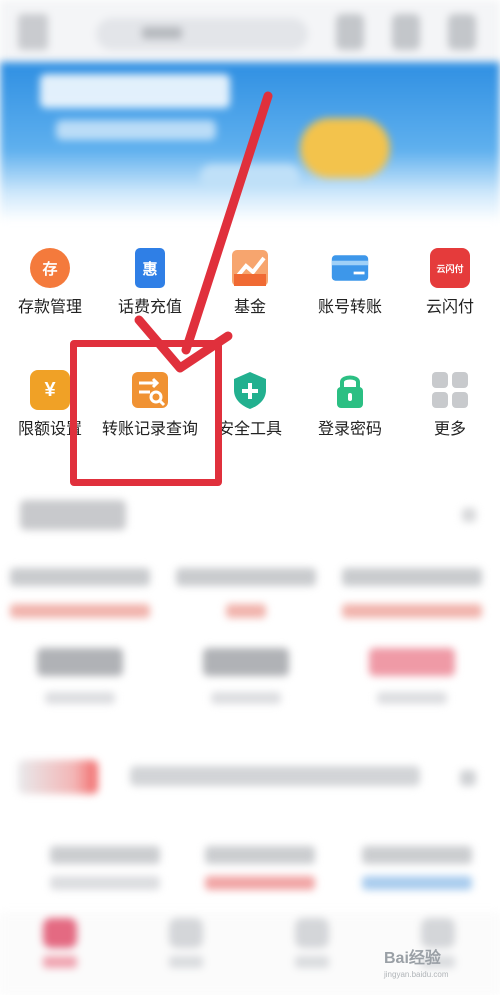 The width and height of the screenshot is (500, 995). Describe the element at coordinates (416, 964) in the screenshot. I see `watermark: Bai经验 jingyan.baidu.com` at that location.